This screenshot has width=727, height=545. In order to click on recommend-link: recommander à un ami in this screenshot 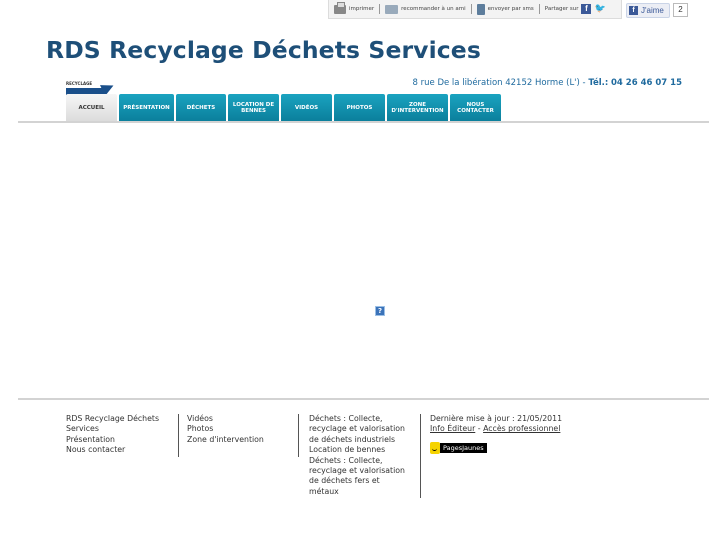, I will do `click(425, 9)`.